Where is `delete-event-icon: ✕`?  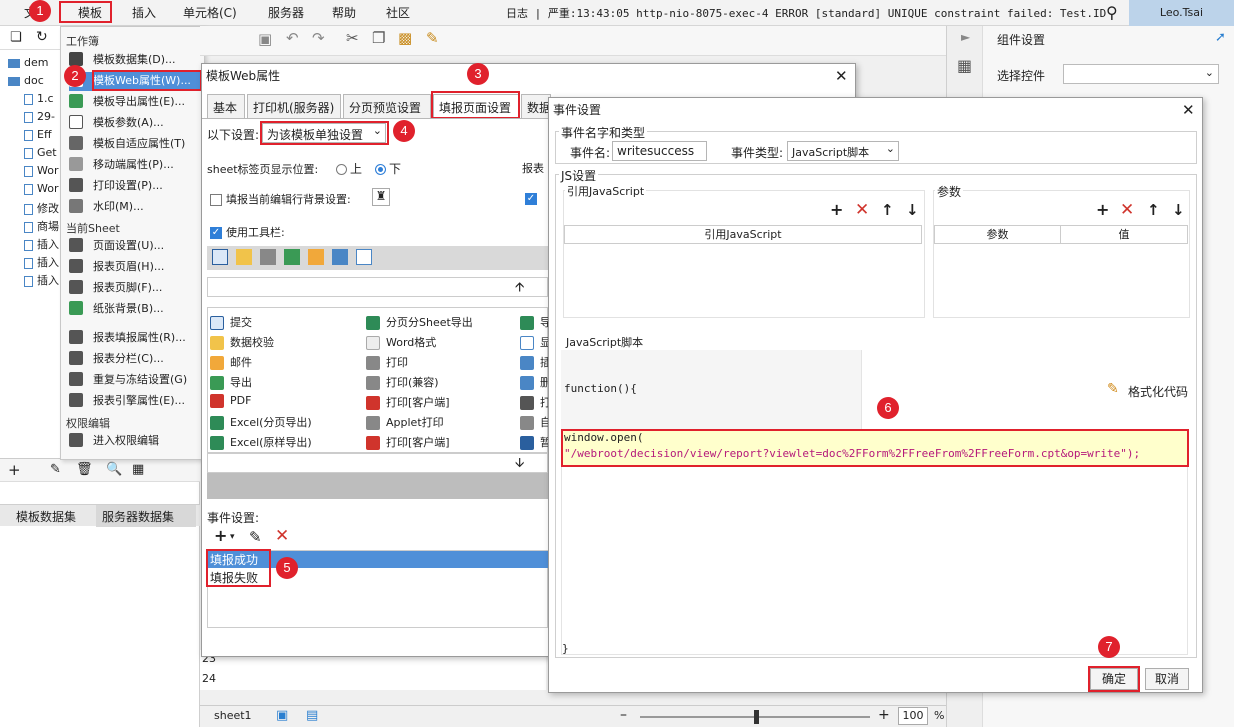 delete-event-icon: ✕ is located at coordinates (282, 536).